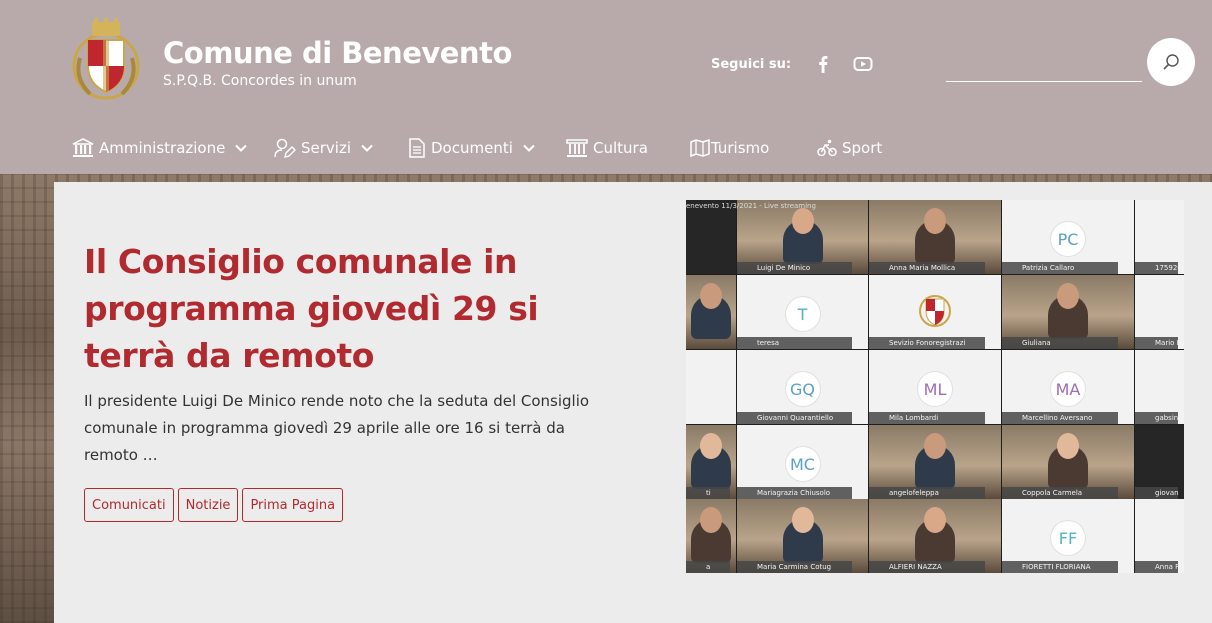  I want to click on participant-initials-avatar: ML, so click(935, 389).